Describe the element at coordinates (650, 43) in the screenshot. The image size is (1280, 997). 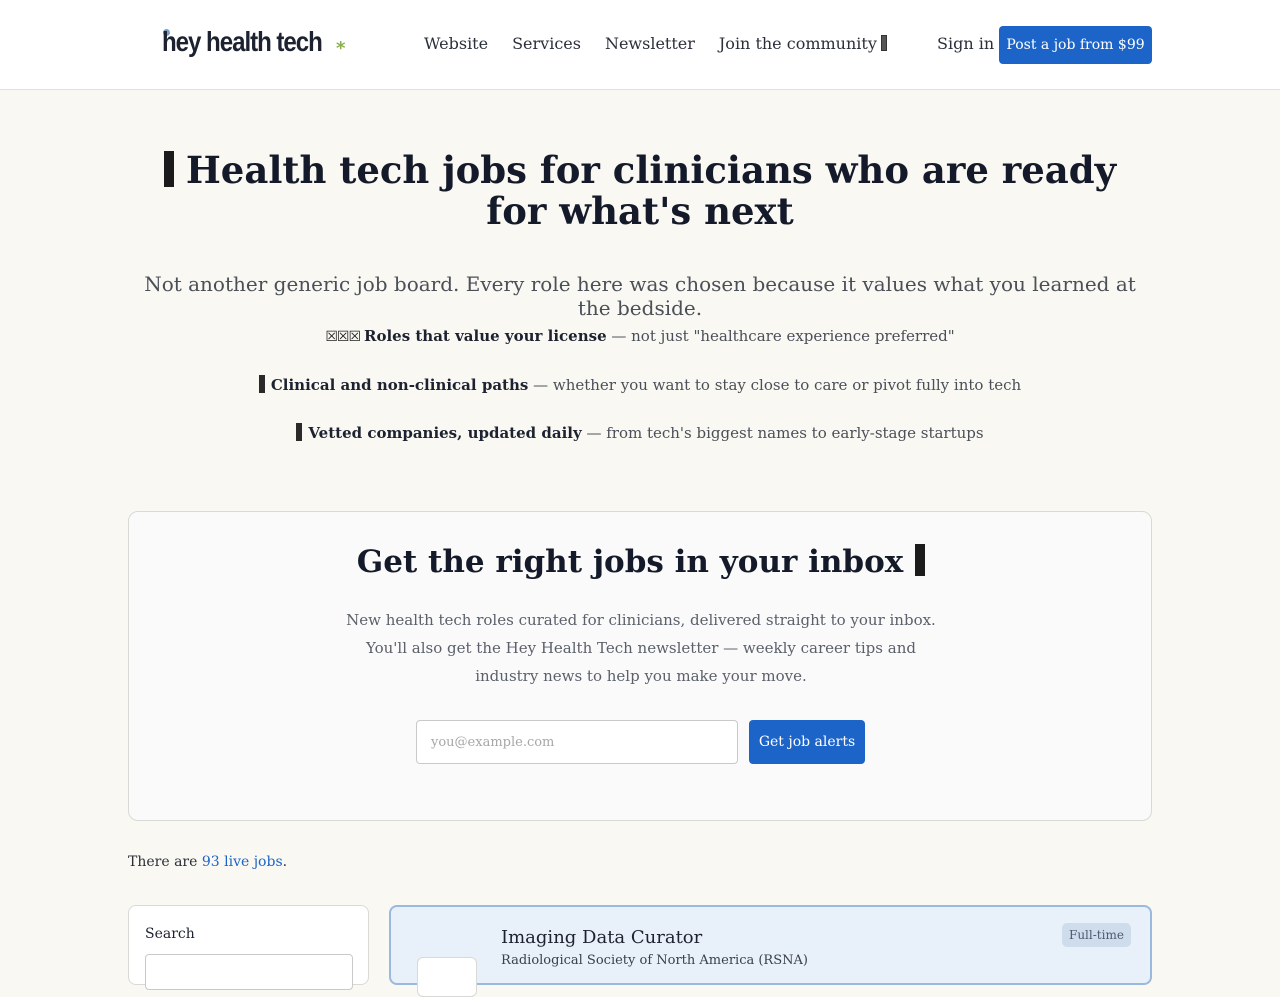
I see `nav-newsletter: Newsletter` at that location.